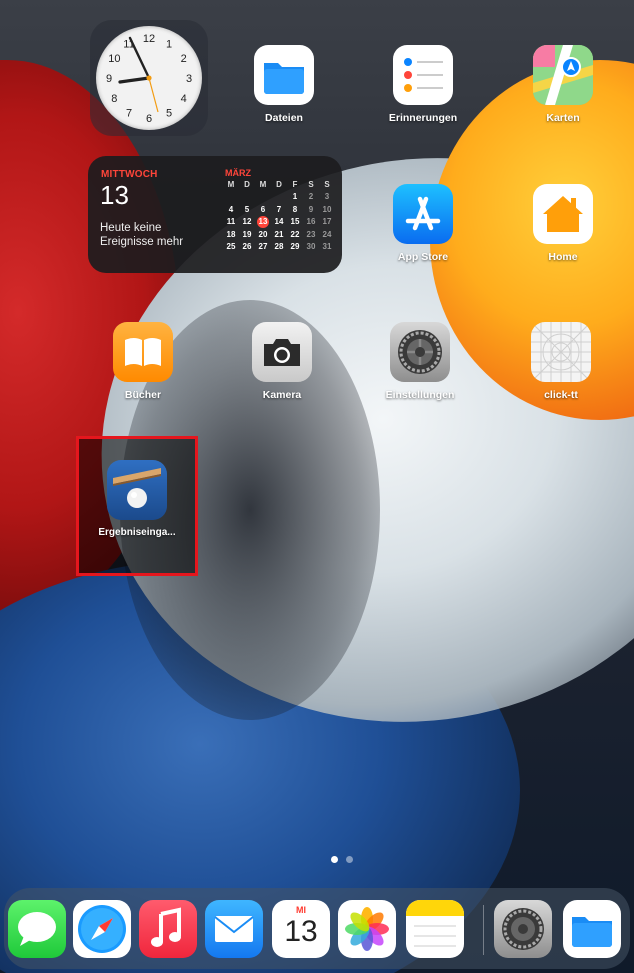 Image resolution: width=634 pixels, height=973 pixels. What do you see at coordinates (263, 246) in the screenshot?
I see `calendar-day-cell: 27` at bounding box center [263, 246].